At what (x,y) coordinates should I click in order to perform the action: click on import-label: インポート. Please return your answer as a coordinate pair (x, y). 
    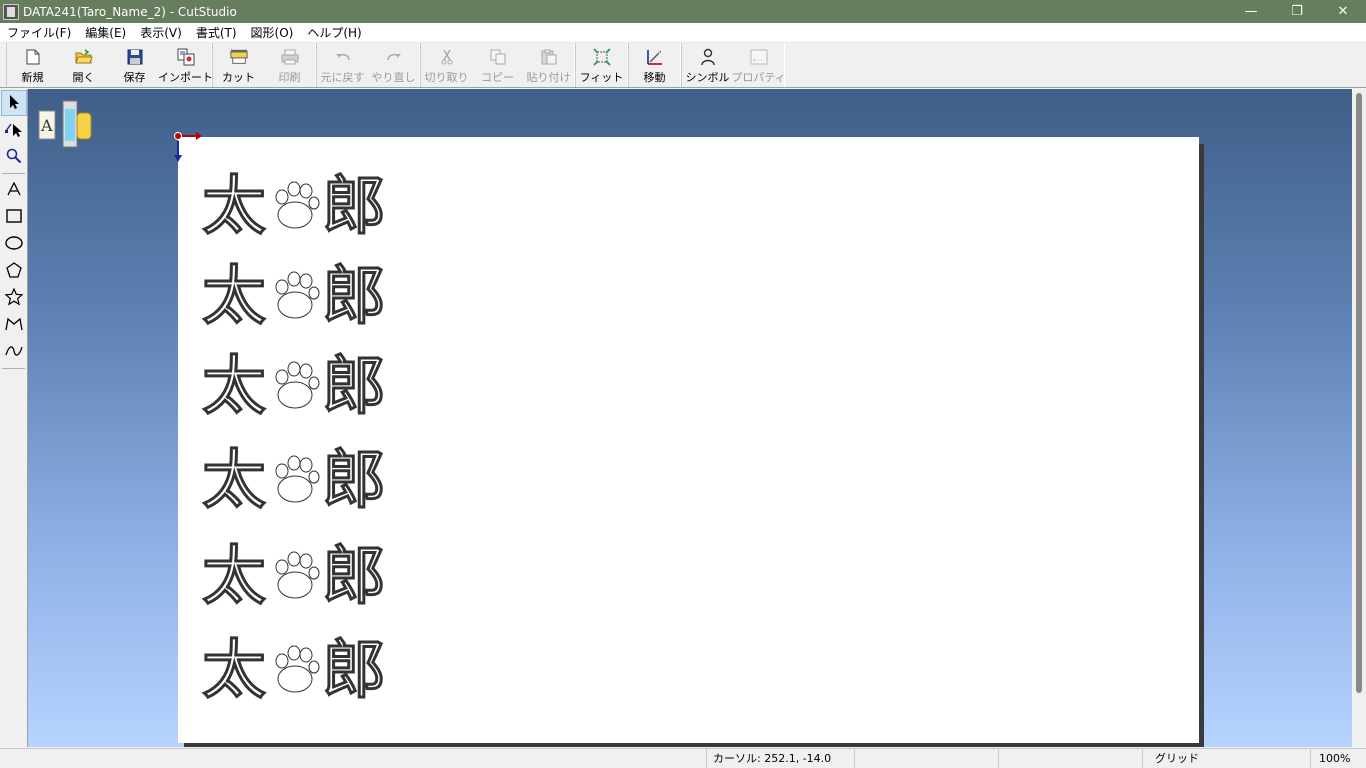
    Looking at the image, I should click on (185, 77).